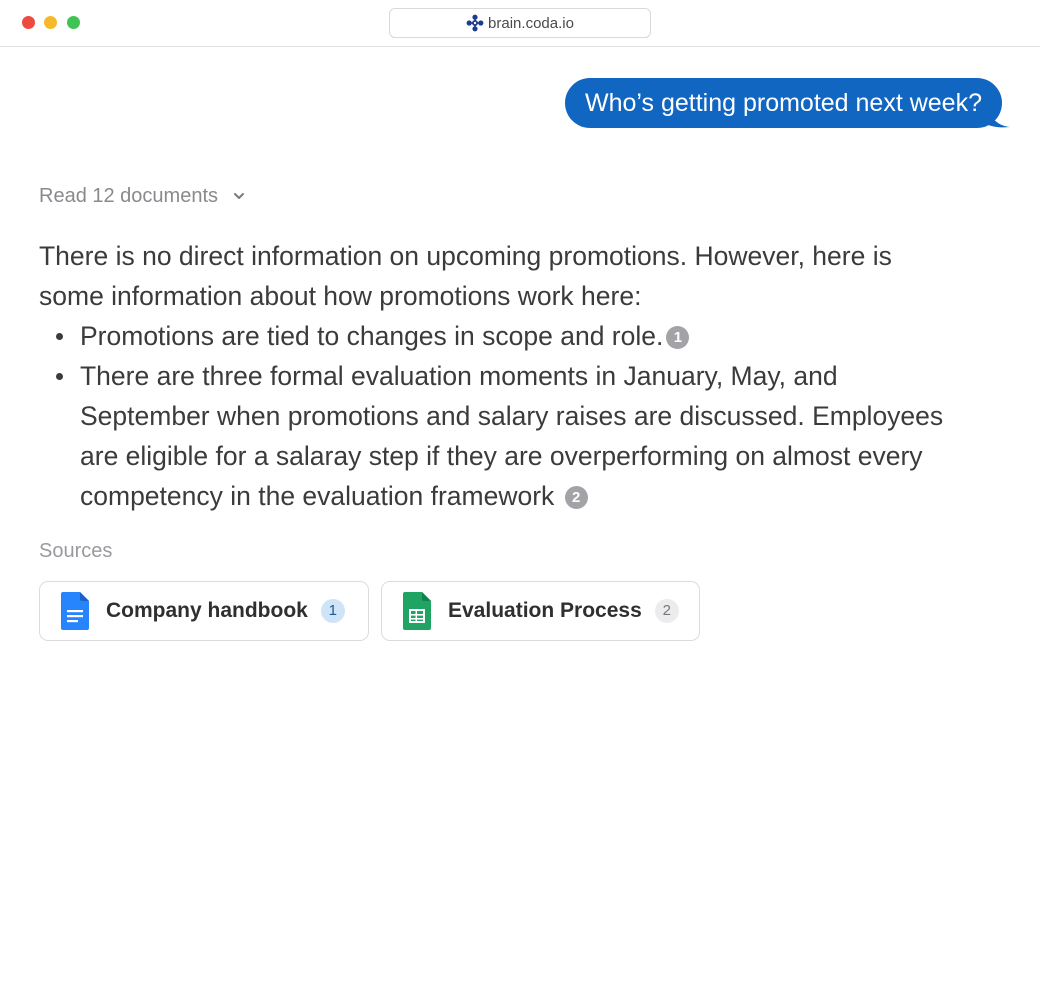 Image resolution: width=1040 pixels, height=1000 pixels. Describe the element at coordinates (129, 195) in the screenshot. I see `read-documents-label: Read 12 documents` at that location.